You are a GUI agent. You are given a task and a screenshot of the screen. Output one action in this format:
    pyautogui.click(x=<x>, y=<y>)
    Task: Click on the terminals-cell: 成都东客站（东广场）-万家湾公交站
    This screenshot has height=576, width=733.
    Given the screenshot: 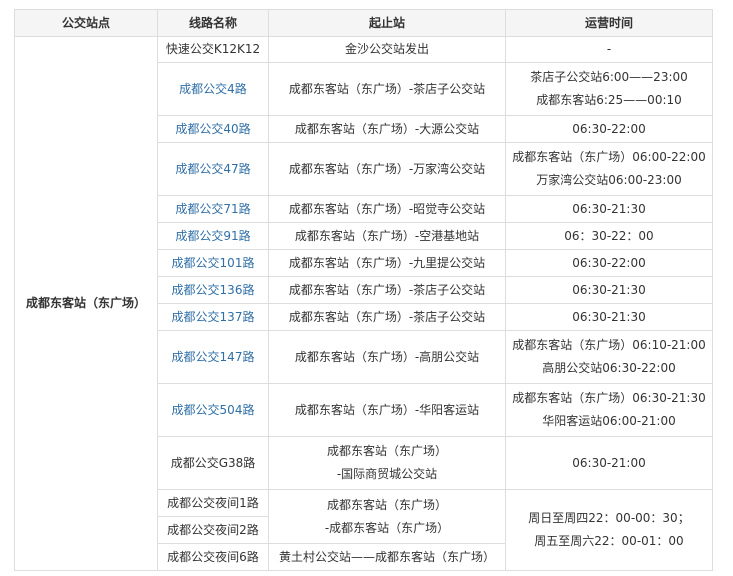 What is the action you would take?
    pyautogui.click(x=387, y=169)
    